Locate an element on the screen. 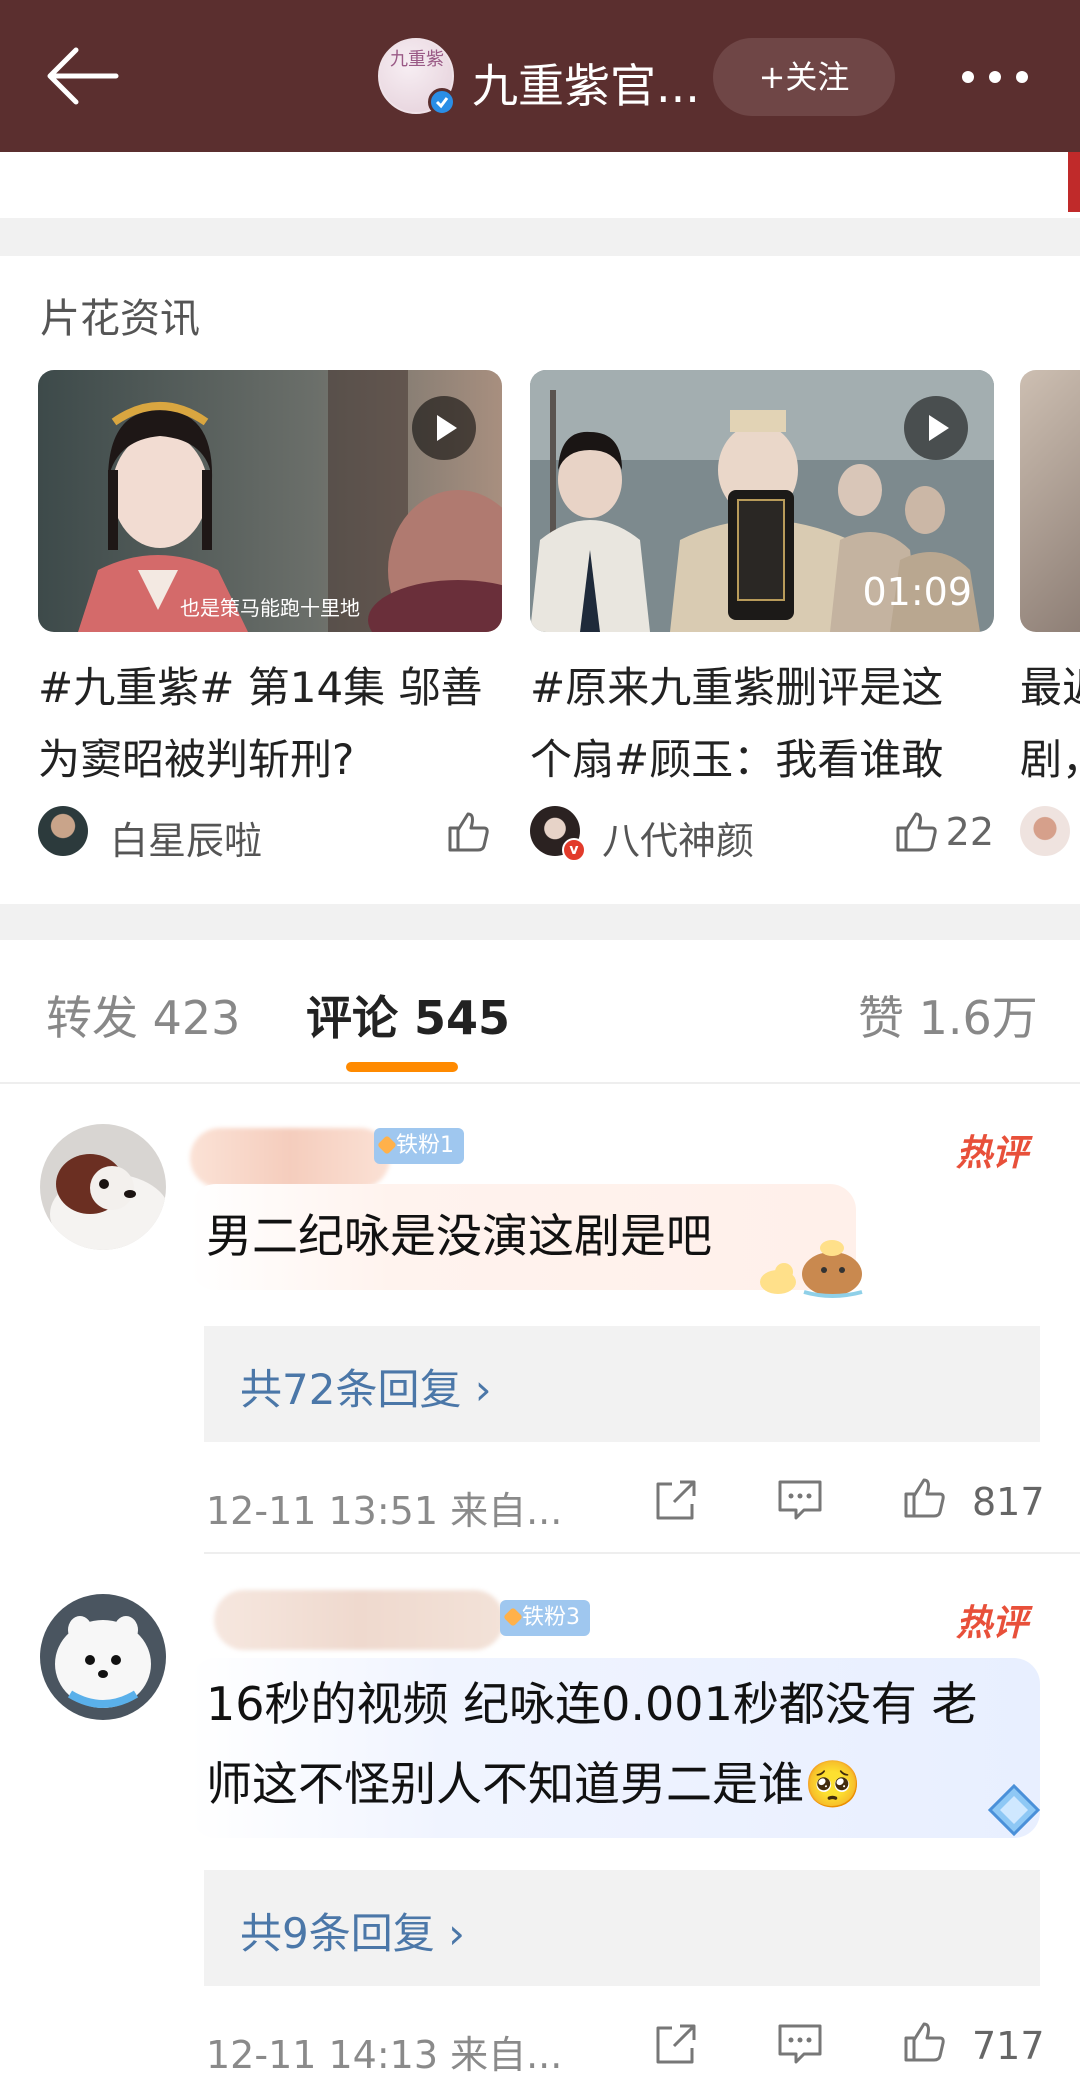  more-options-icon is located at coordinates (995, 77).